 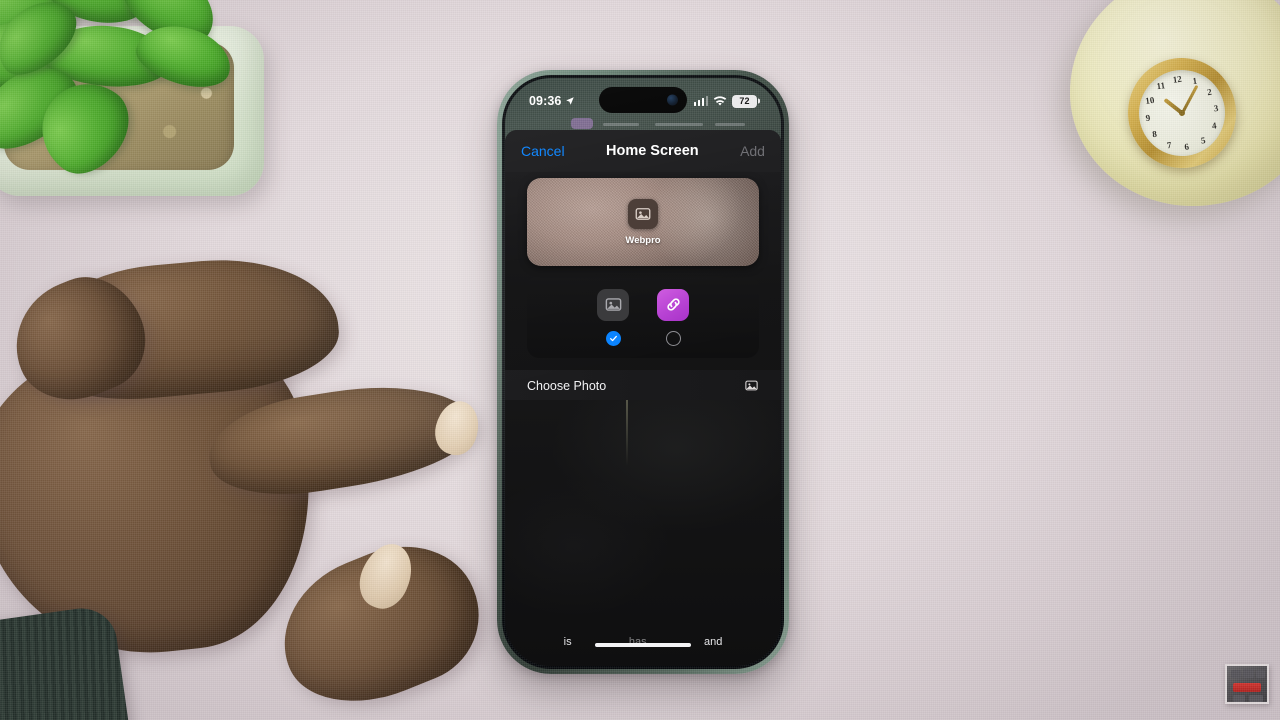 What do you see at coordinates (1203, 140) in the screenshot?
I see `clock-numeral: 5` at bounding box center [1203, 140].